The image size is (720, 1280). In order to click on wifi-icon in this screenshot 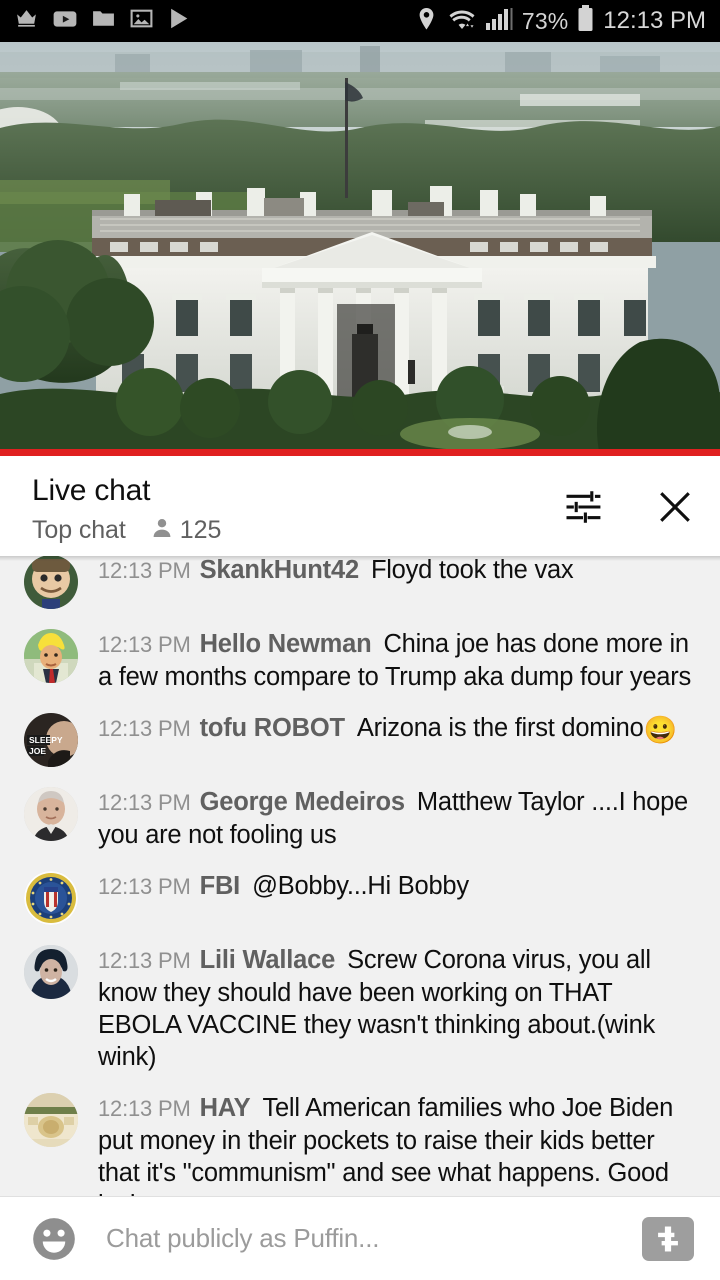, I will do `click(462, 21)`.